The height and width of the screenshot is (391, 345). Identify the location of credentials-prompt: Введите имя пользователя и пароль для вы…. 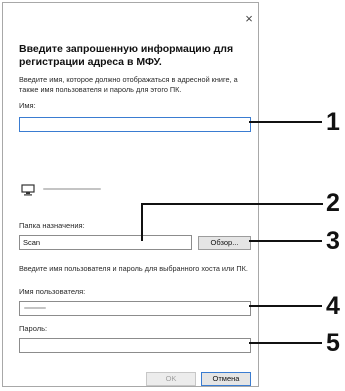
(133, 268).